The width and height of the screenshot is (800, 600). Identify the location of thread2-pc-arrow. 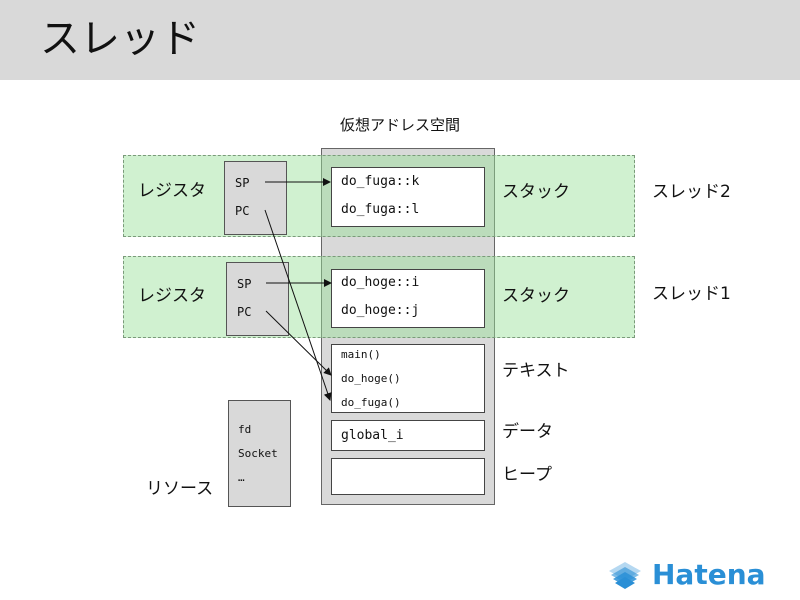
(298, 305).